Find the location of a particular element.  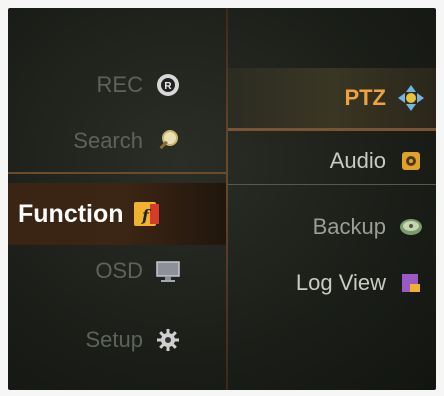

function-icon: f is located at coordinates (147, 214).